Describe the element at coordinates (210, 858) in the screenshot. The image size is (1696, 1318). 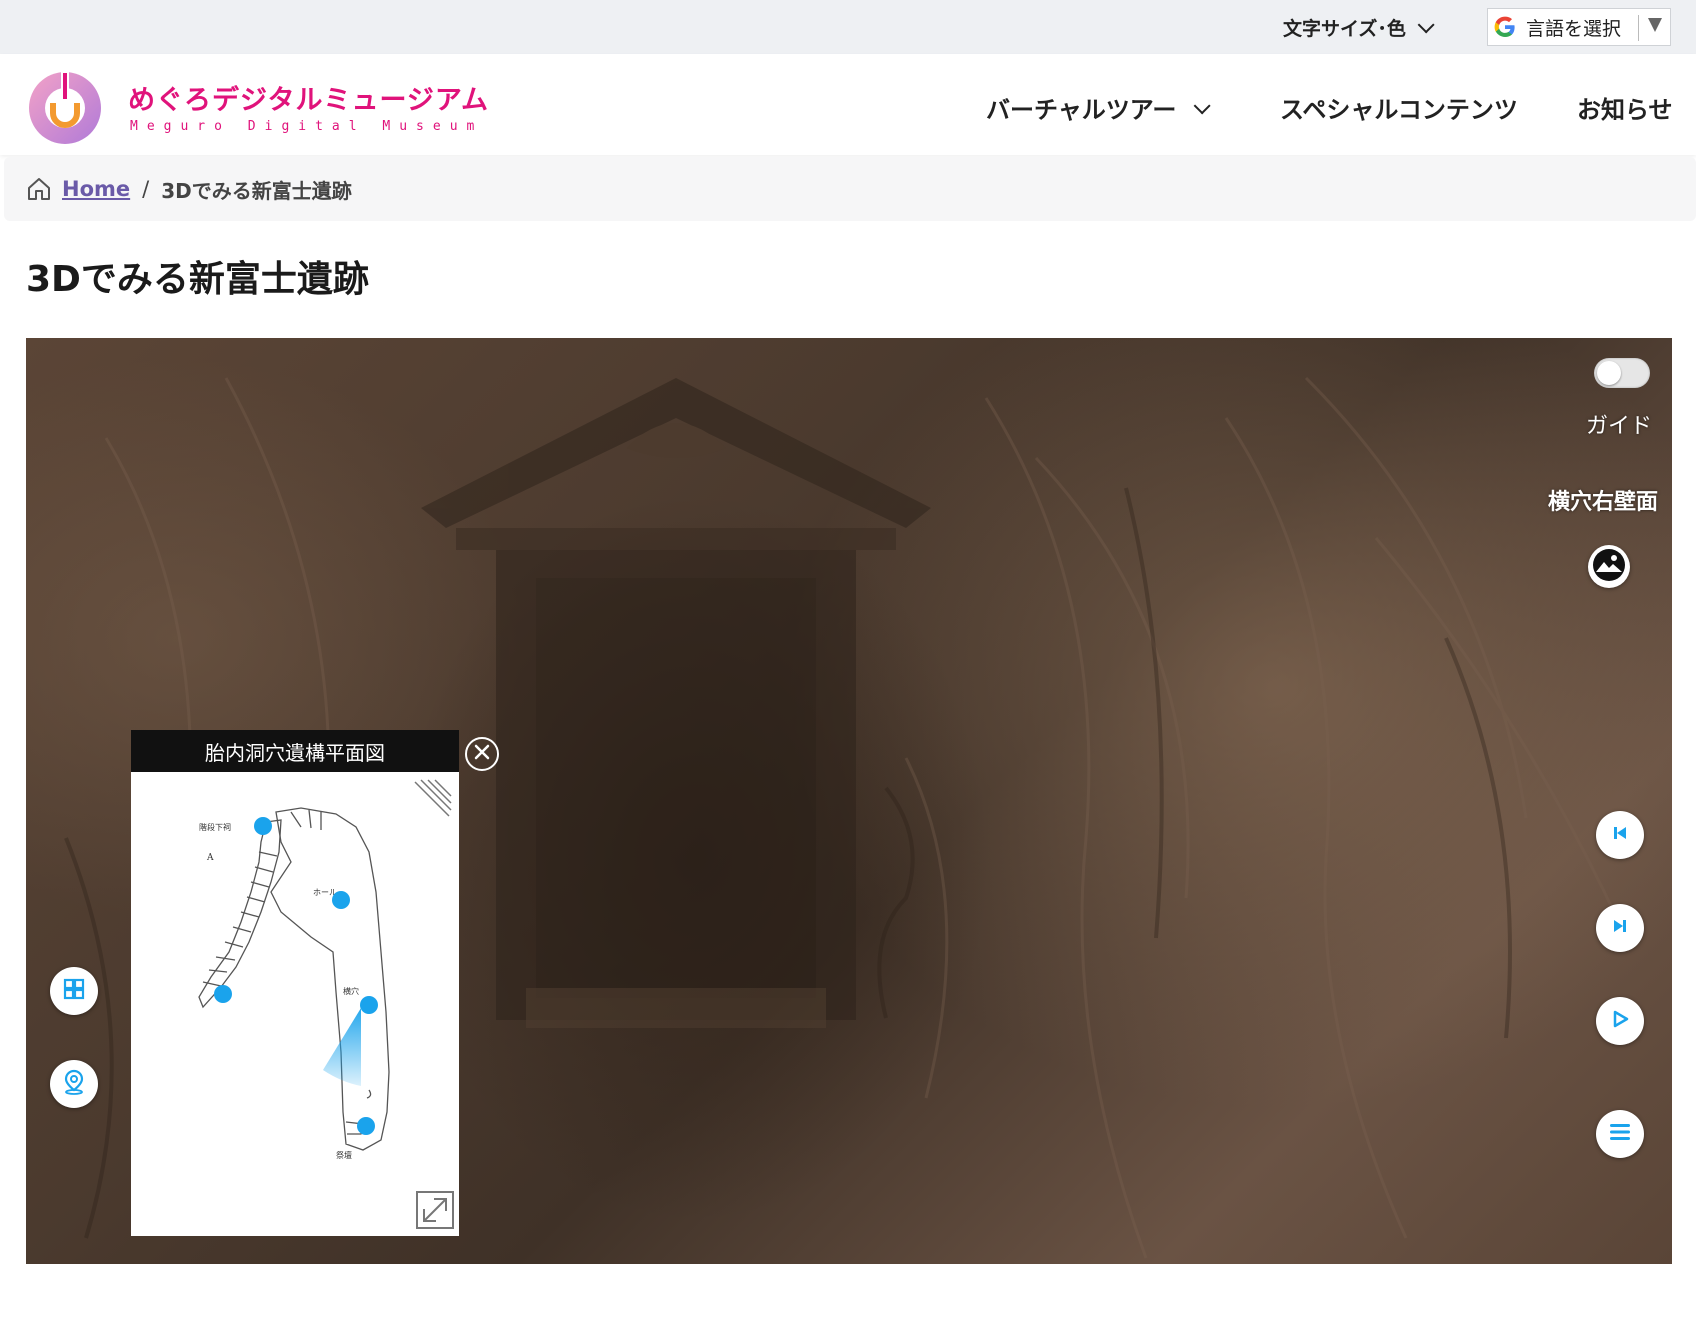
I see `map-label-north: A` at that location.